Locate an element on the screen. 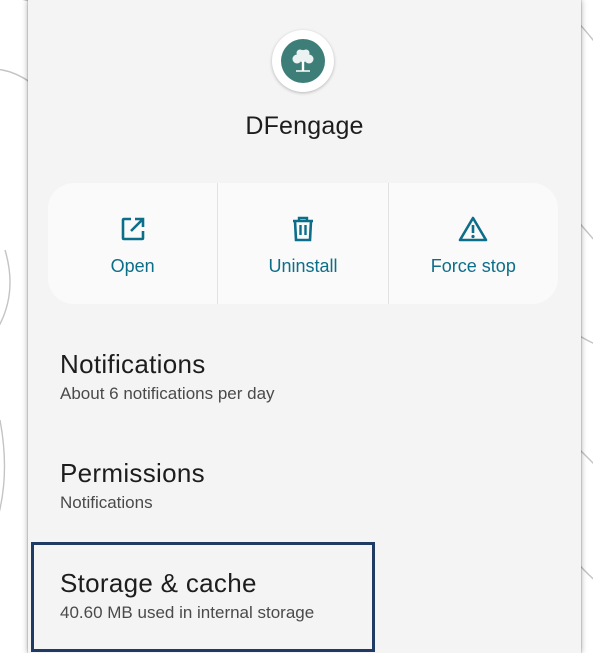  permissions-preference: Permissions Notifications is located at coordinates (290, 486).